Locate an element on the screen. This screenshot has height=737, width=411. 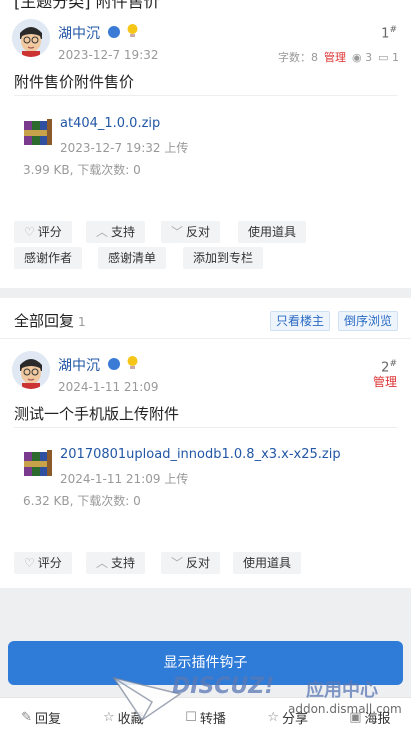
post-meta: 字数：8 管理 ◉ 3 ▭ 1 is located at coordinates (338, 57).